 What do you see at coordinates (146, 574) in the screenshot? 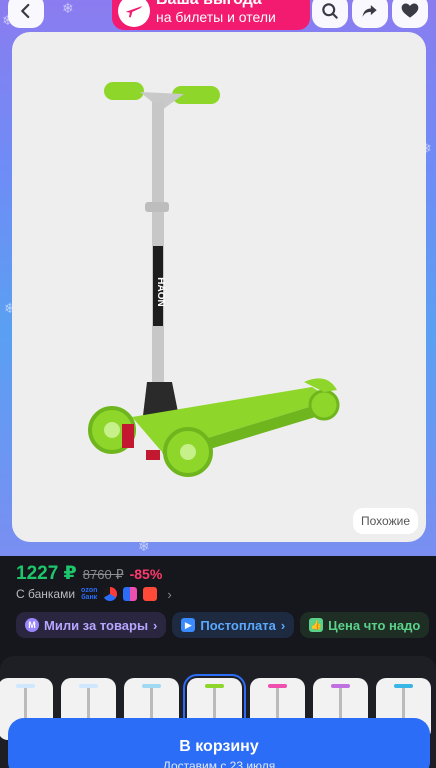
I see `discount-badge: -85%` at bounding box center [146, 574].